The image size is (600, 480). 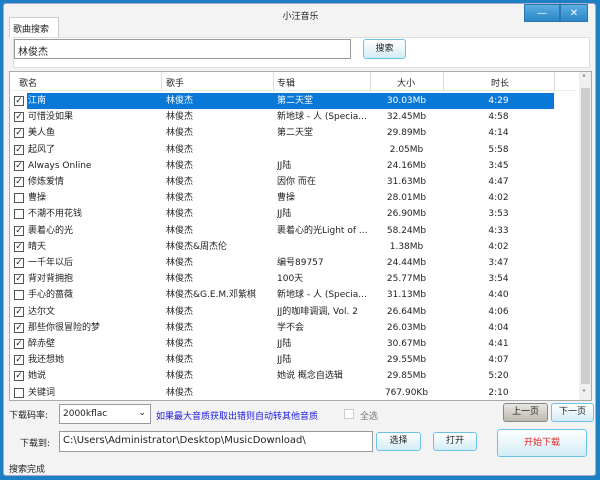 What do you see at coordinates (293, 150) in the screenshot?
I see `table-row: ✓ 起风了 林俊杰 2.05Mb 5:58` at bounding box center [293, 150].